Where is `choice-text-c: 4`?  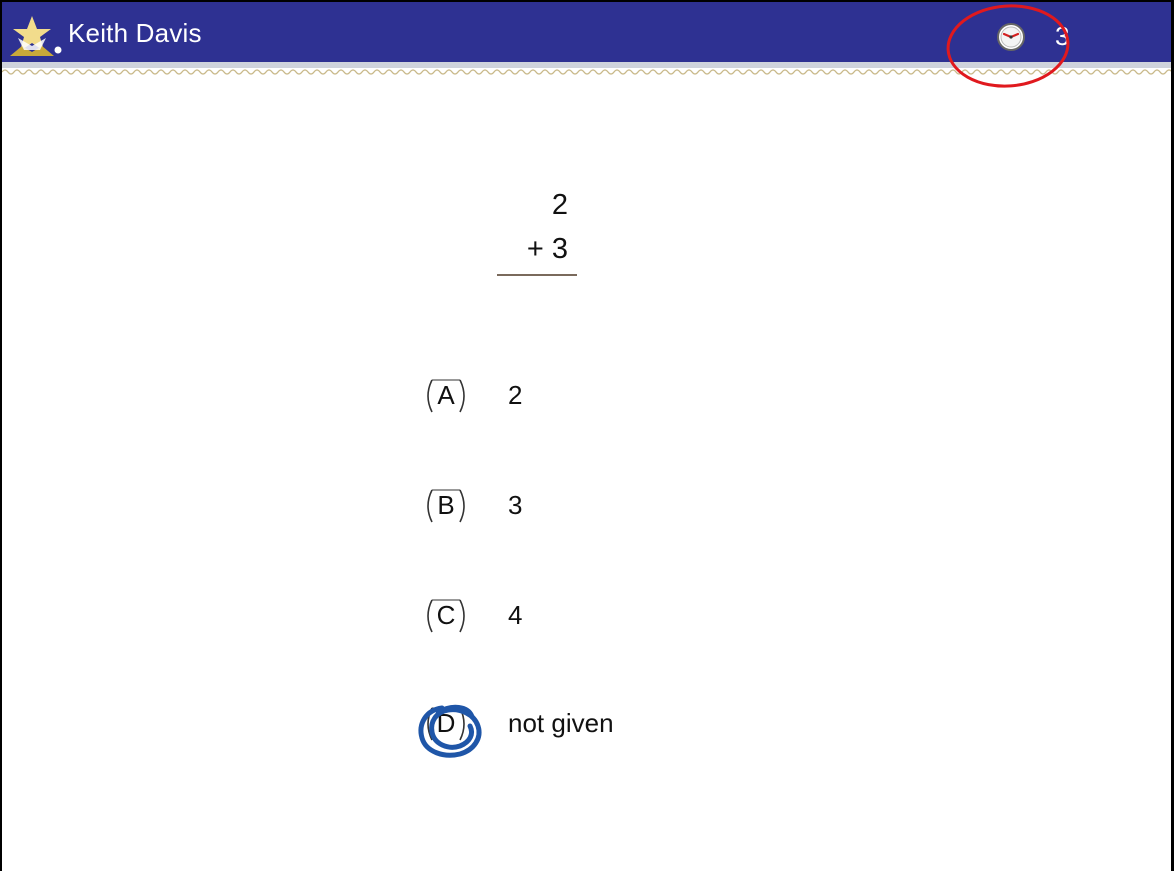 choice-text-c: 4 is located at coordinates (515, 615).